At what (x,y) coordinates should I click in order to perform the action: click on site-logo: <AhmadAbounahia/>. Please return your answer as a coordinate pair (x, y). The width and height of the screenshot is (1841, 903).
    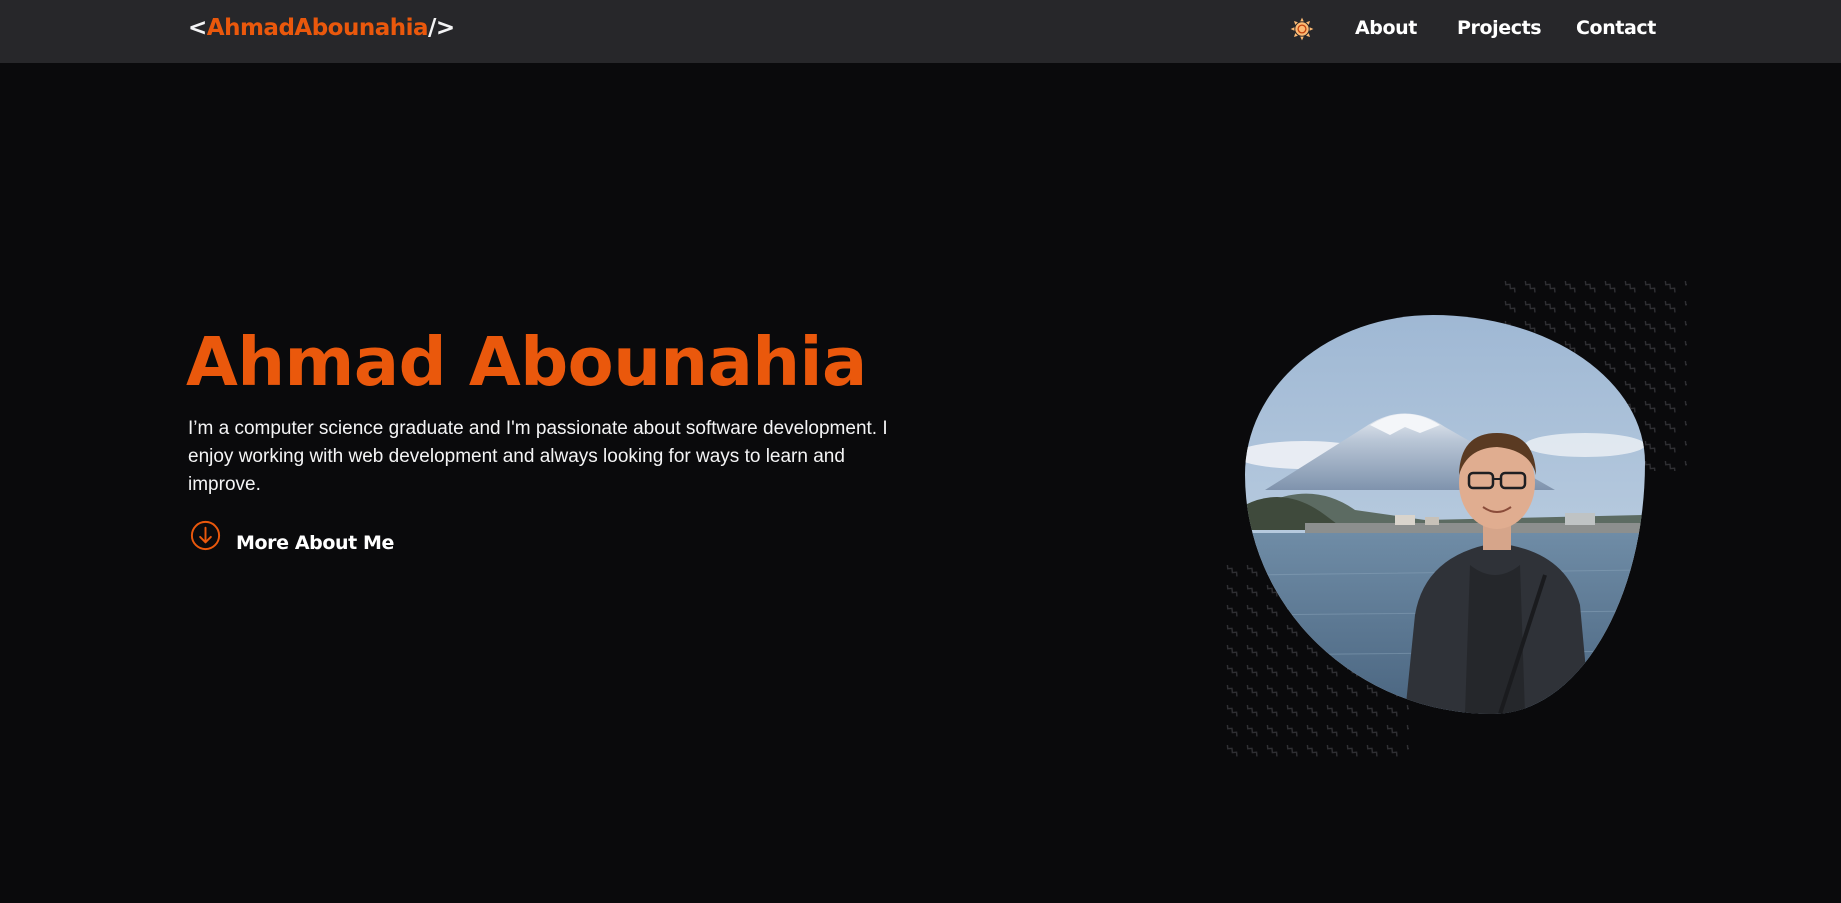
    Looking at the image, I should click on (321, 28).